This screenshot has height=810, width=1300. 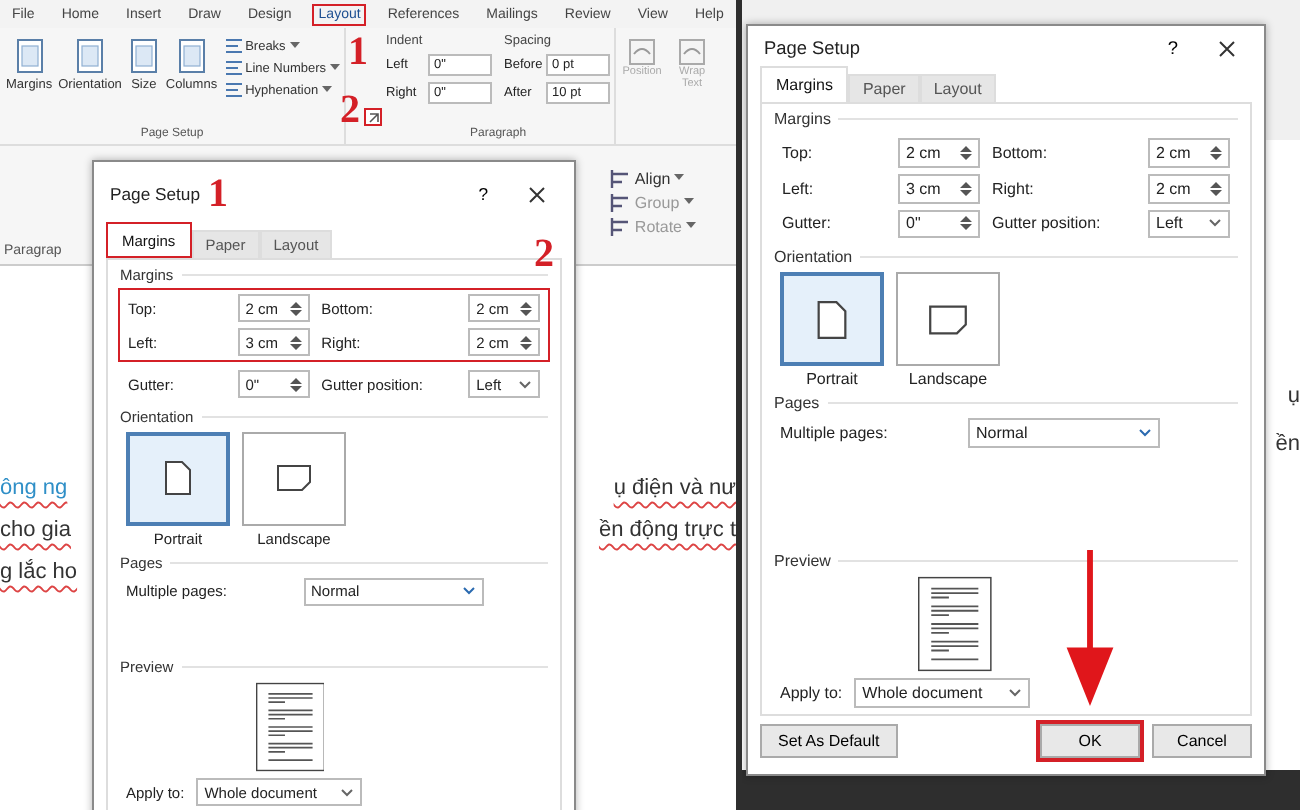 I want to click on document-text: g lắc ho, so click(x=39, y=572).